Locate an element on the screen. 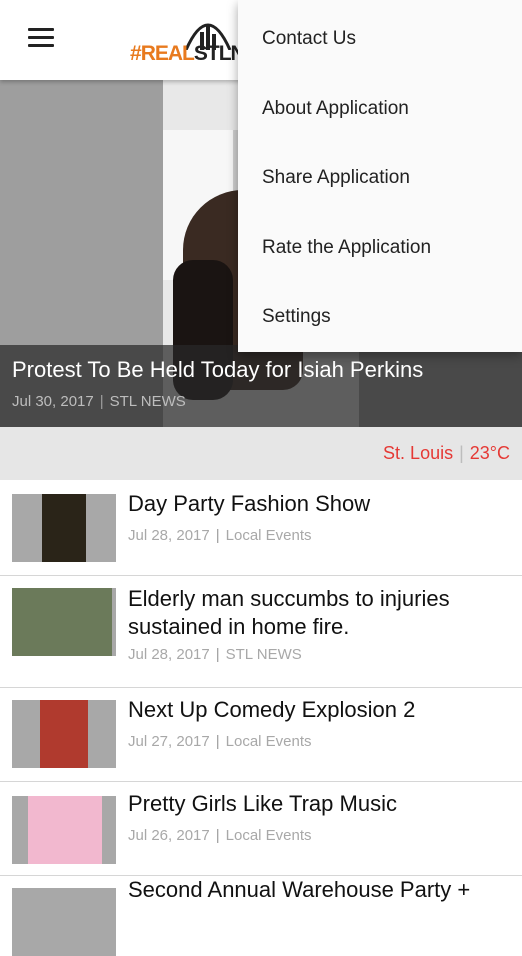 This screenshot has height=956, width=522. weather-bar: St. Louis | 23°C is located at coordinates (261, 453).